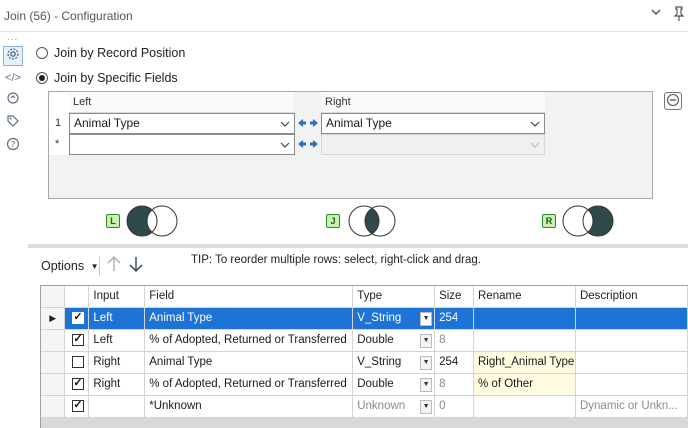 This screenshot has width=688, height=428. What do you see at coordinates (182, 144) in the screenshot?
I see `left-field-select-new` at bounding box center [182, 144].